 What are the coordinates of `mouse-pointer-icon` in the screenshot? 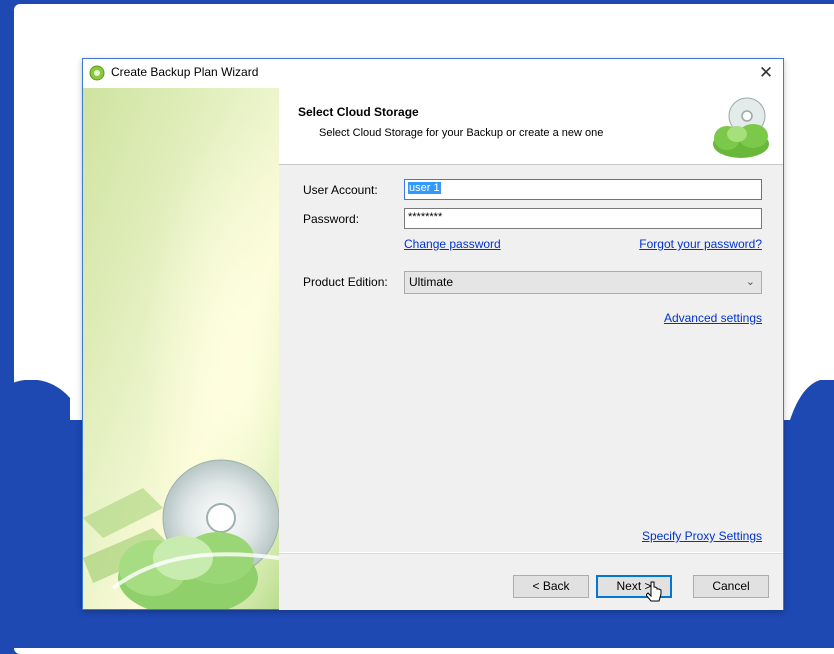 It's located at (654, 591).